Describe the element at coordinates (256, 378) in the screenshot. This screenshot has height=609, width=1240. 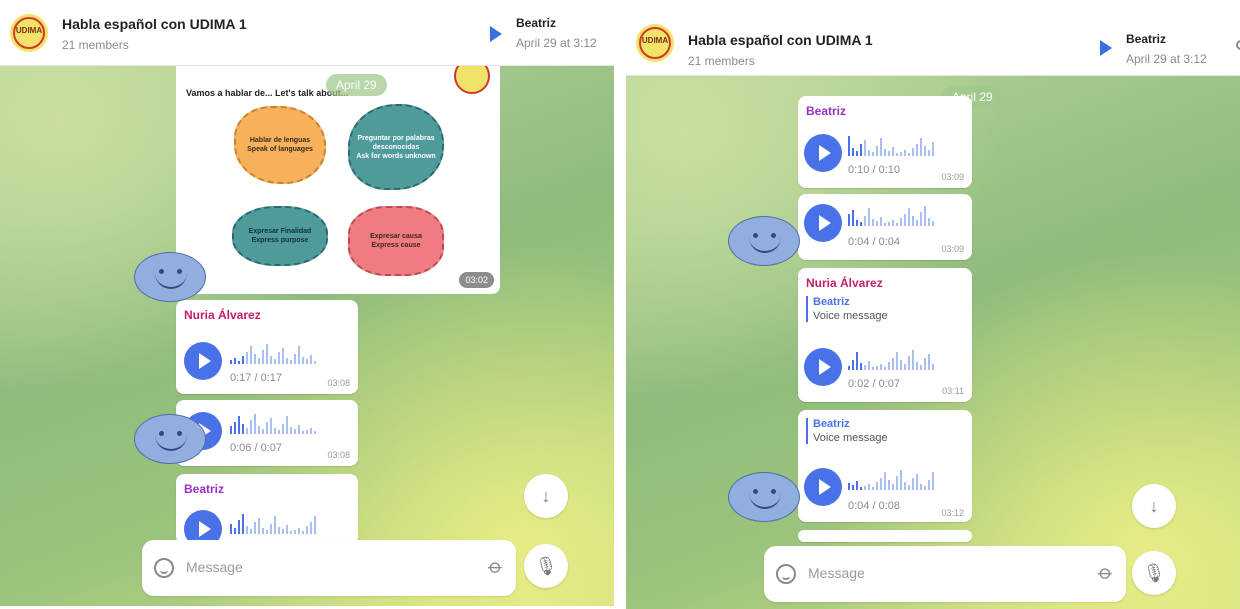
I see `voice-duration: 0:17 / 0:17` at that location.